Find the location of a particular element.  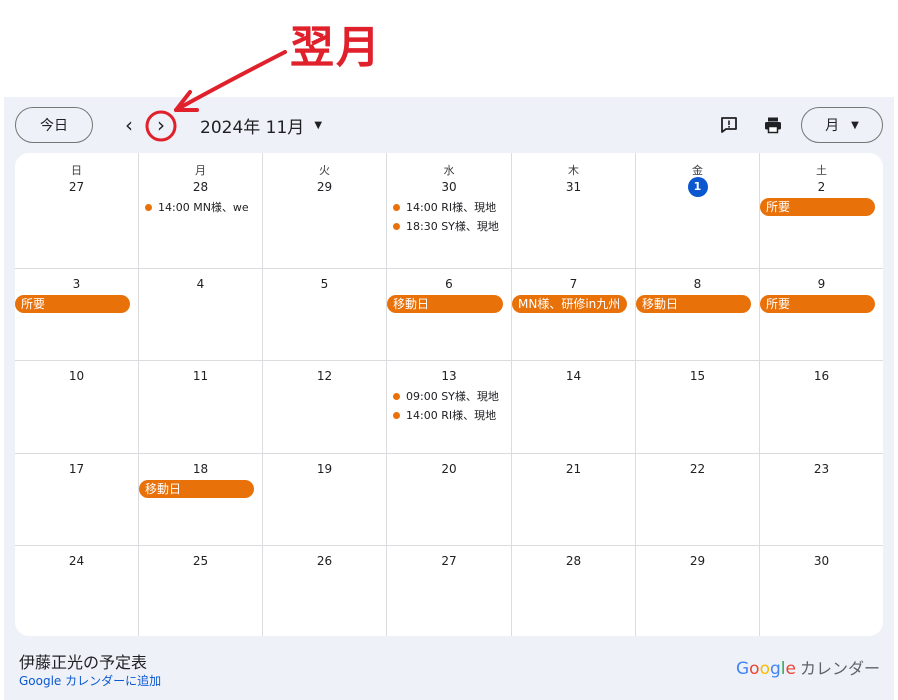

day-cell: 28 is located at coordinates (574, 591).